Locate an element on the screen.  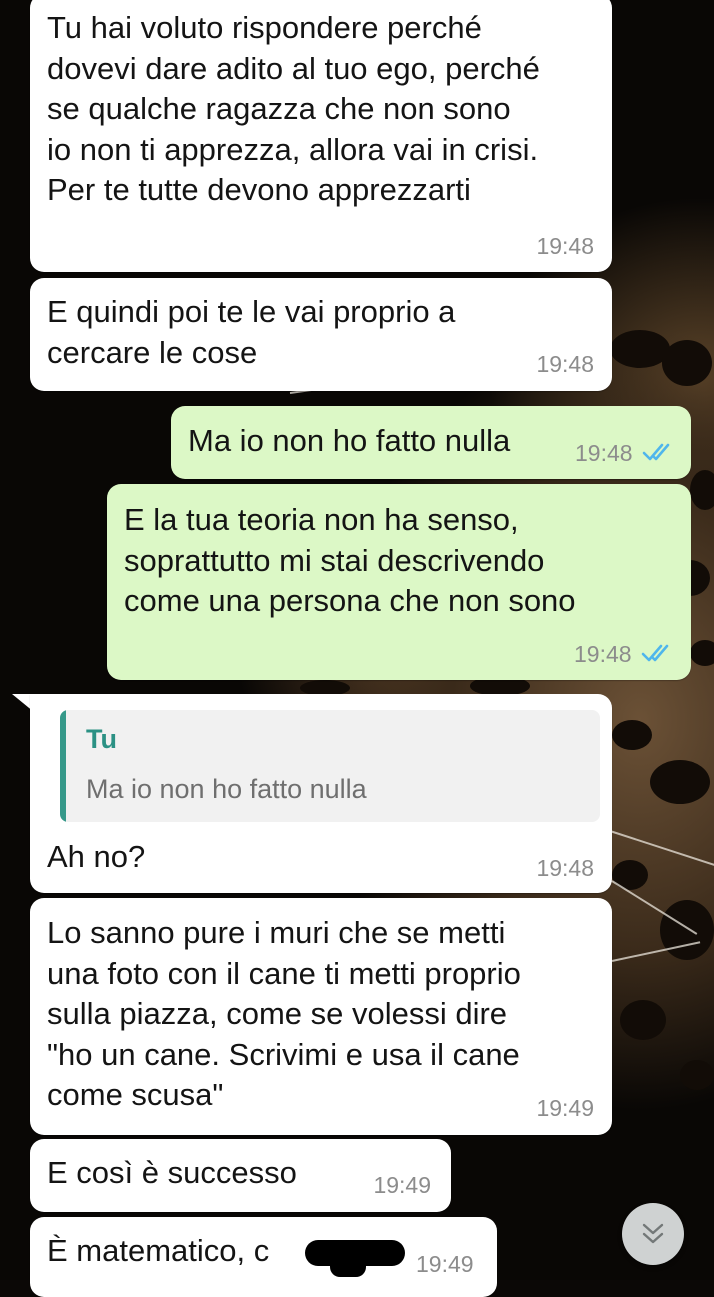
quote-accent-bar is located at coordinates (63, 766).